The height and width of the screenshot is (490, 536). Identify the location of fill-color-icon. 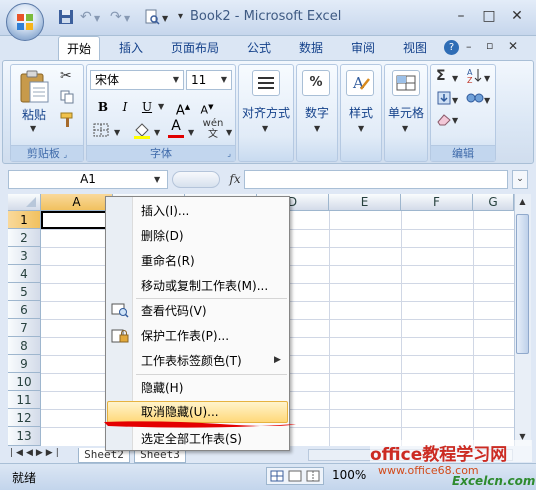
(142, 130).